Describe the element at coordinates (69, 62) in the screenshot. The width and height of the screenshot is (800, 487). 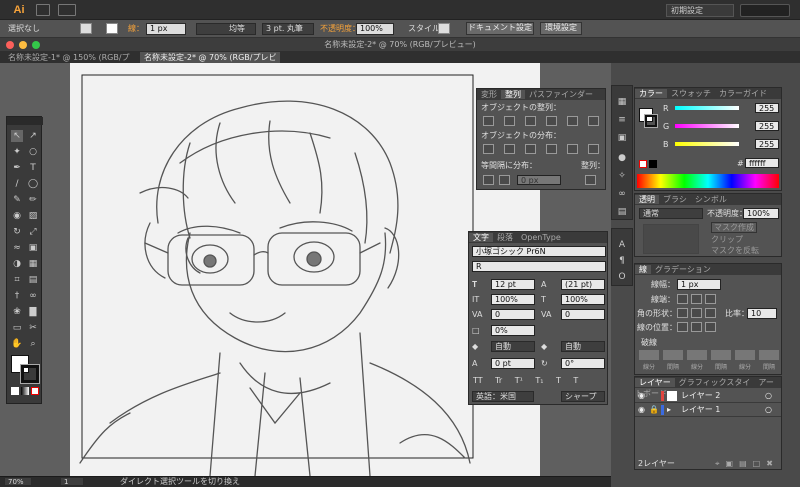
I see `tab-document-1: 名称未設定-1* @ 150% (RGB/プレビュー)` at that location.